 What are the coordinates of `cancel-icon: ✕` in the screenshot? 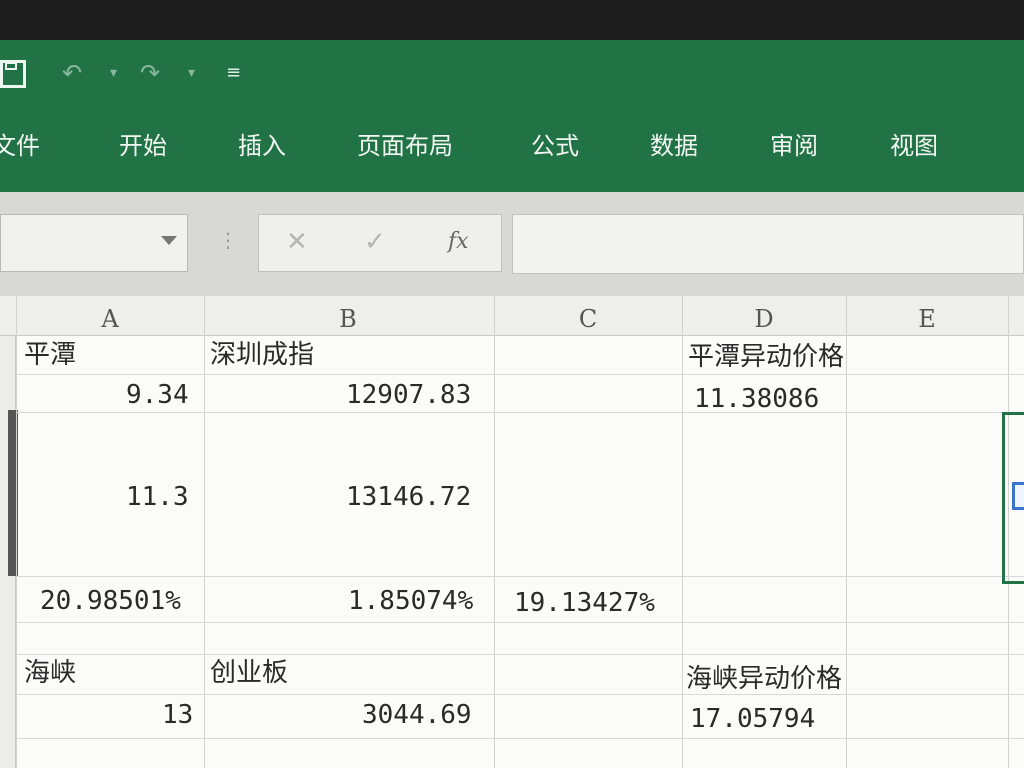 It's located at (297, 242).